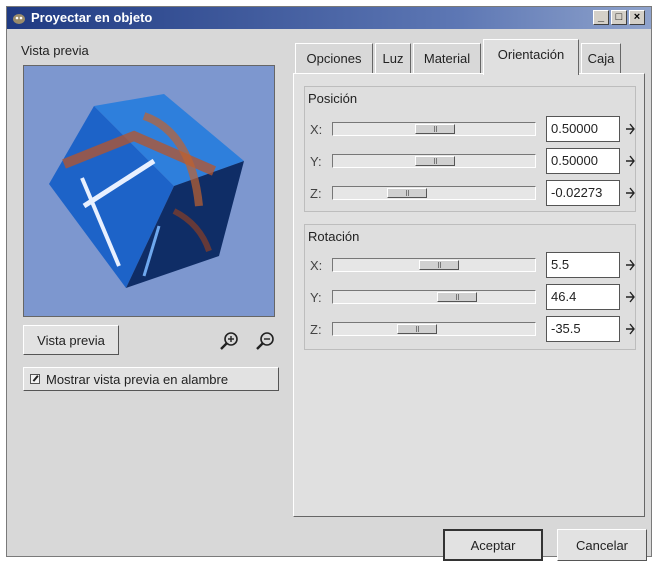  I want to click on rotation-x-slider-thumb, so click(439, 265).